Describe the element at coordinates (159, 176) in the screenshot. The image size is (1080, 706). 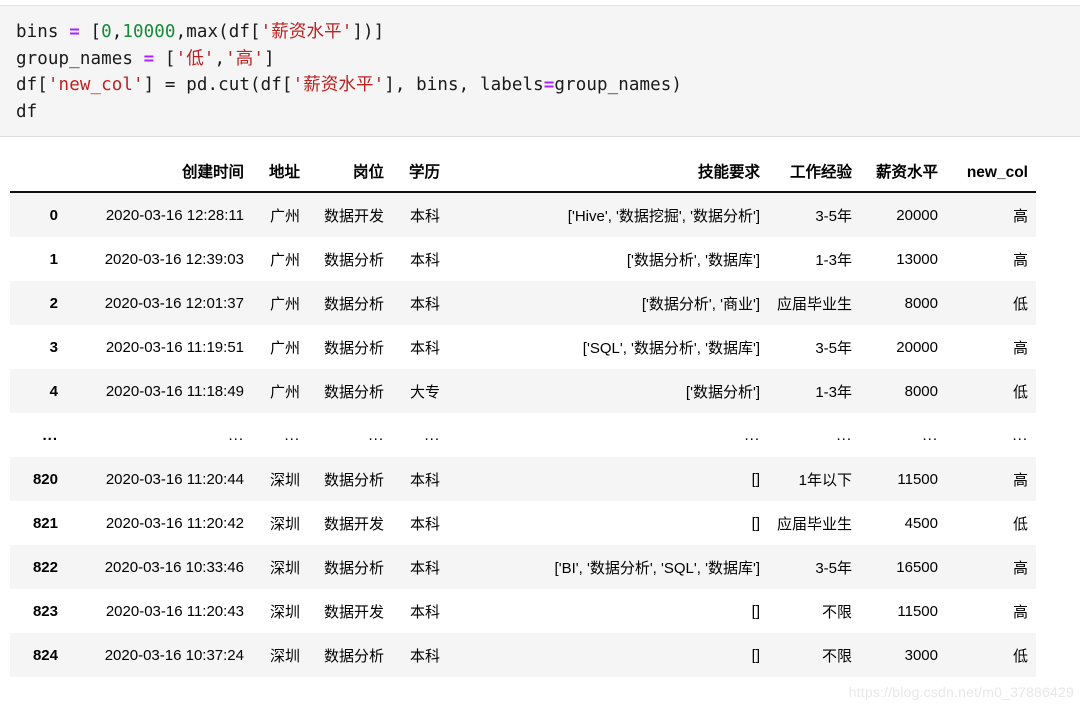
I see `column-header-create-time: 创建时间` at that location.